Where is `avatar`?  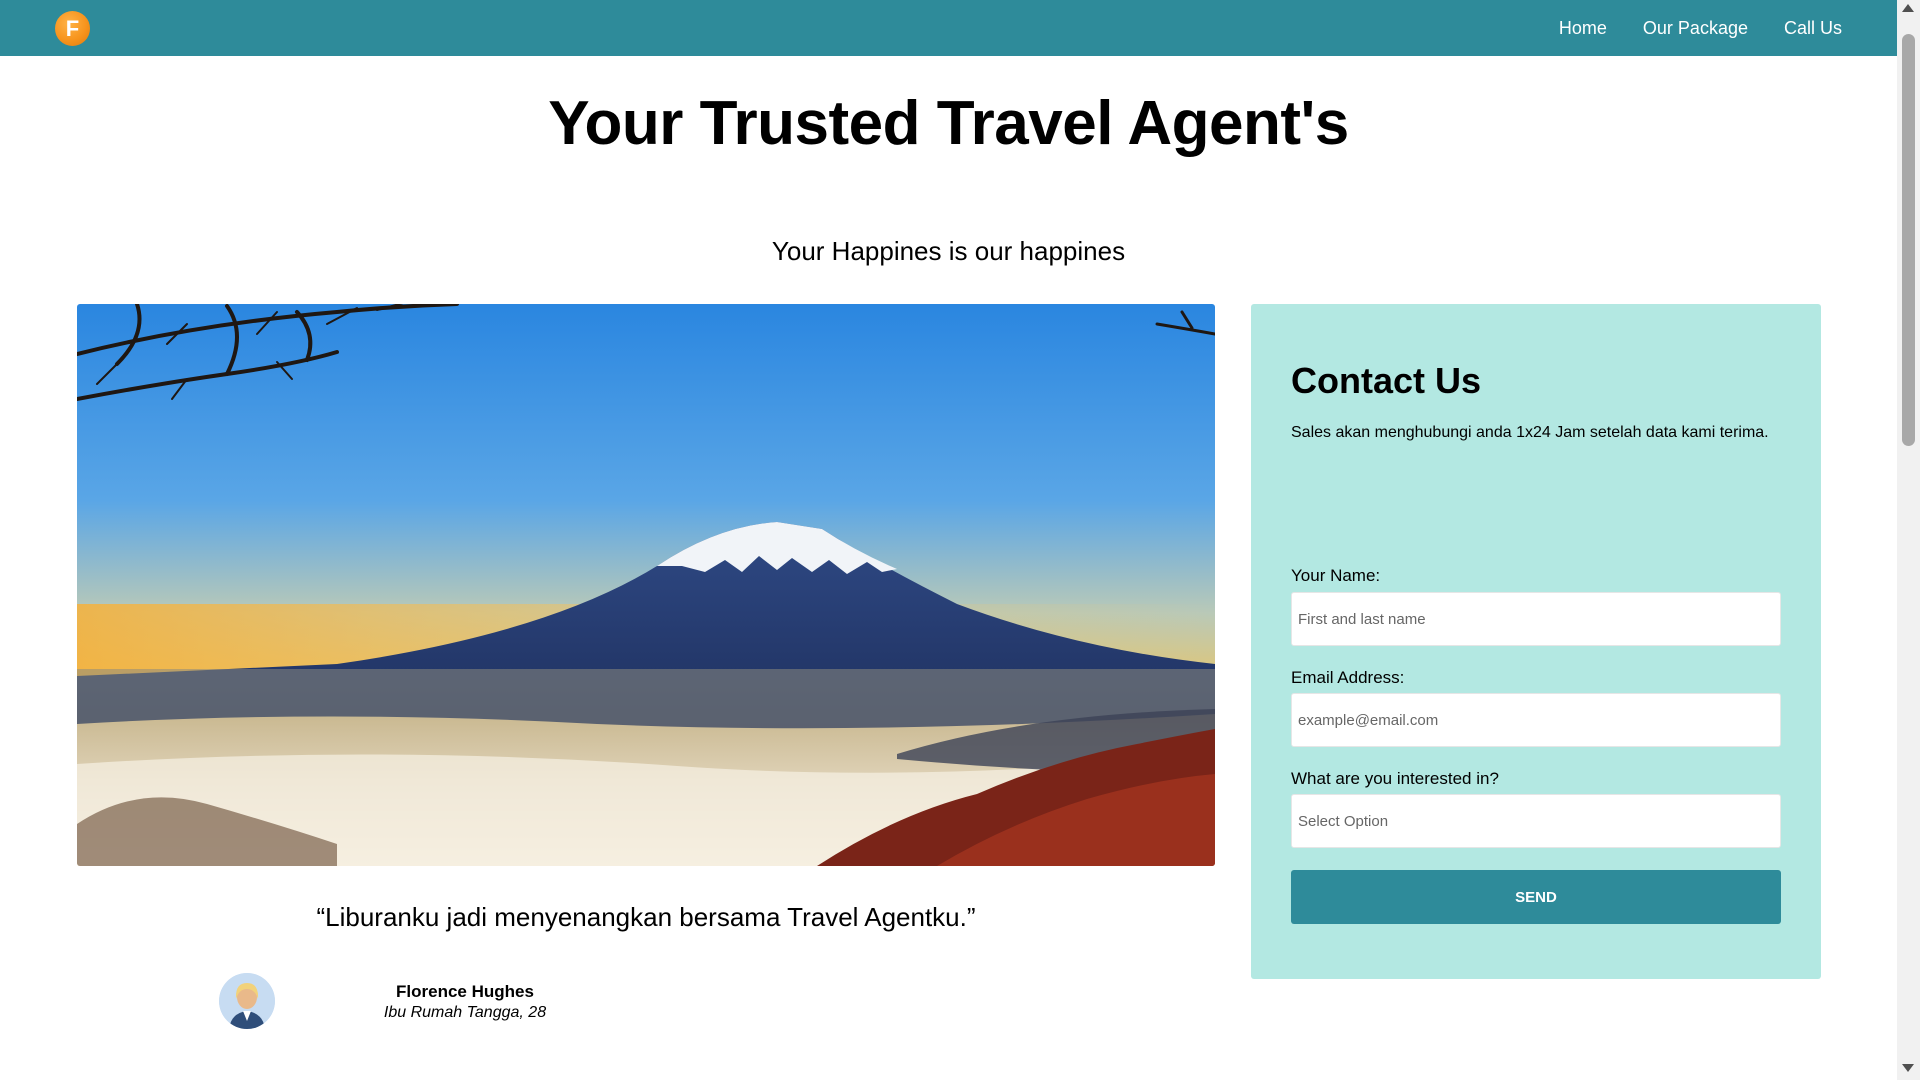 avatar is located at coordinates (247, 1001).